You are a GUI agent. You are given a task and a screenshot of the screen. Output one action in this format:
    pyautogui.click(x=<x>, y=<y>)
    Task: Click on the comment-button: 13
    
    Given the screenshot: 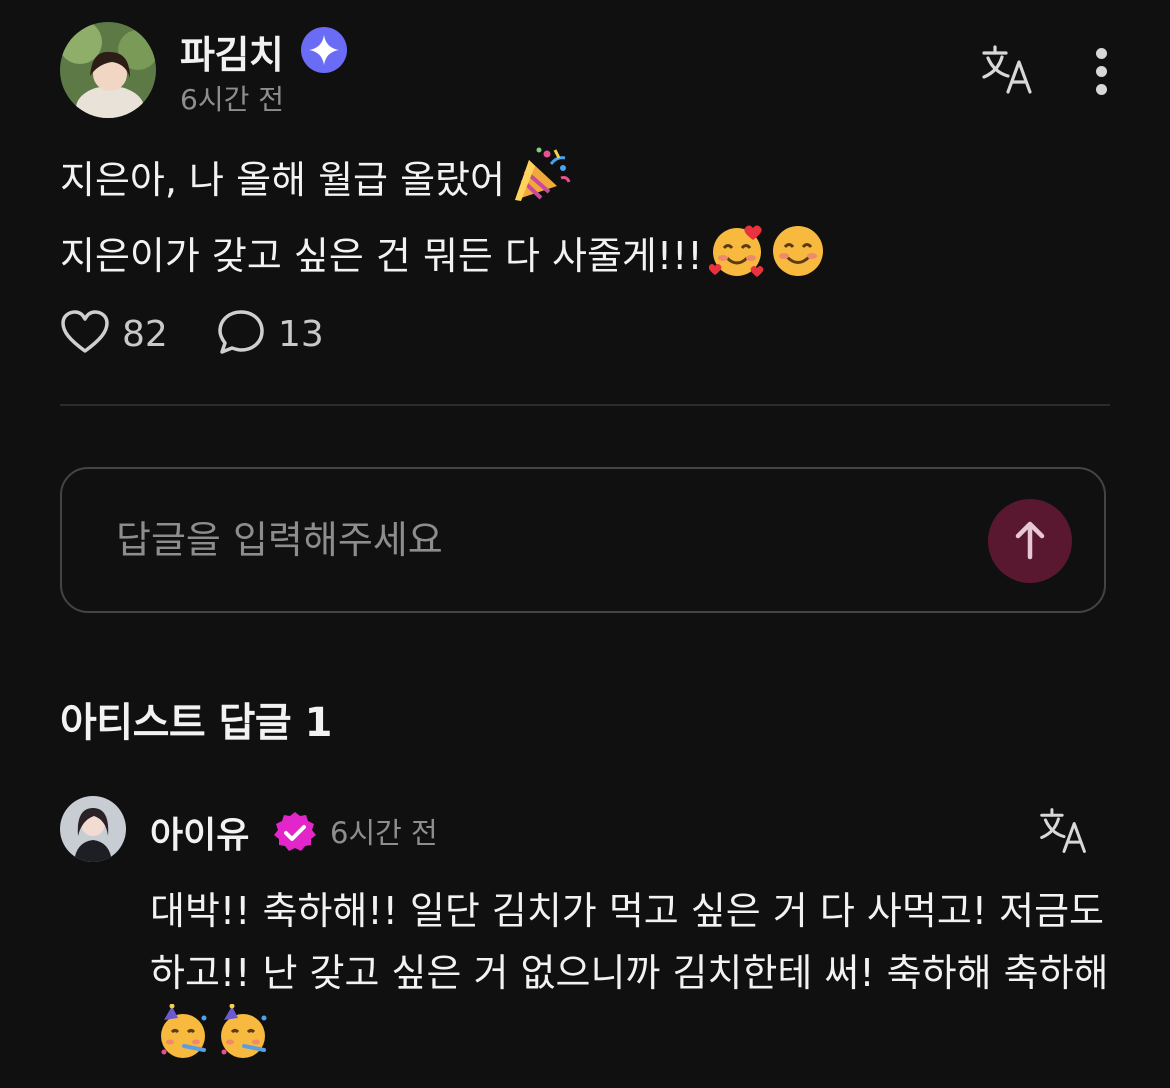 What is the action you would take?
    pyautogui.click(x=270, y=334)
    